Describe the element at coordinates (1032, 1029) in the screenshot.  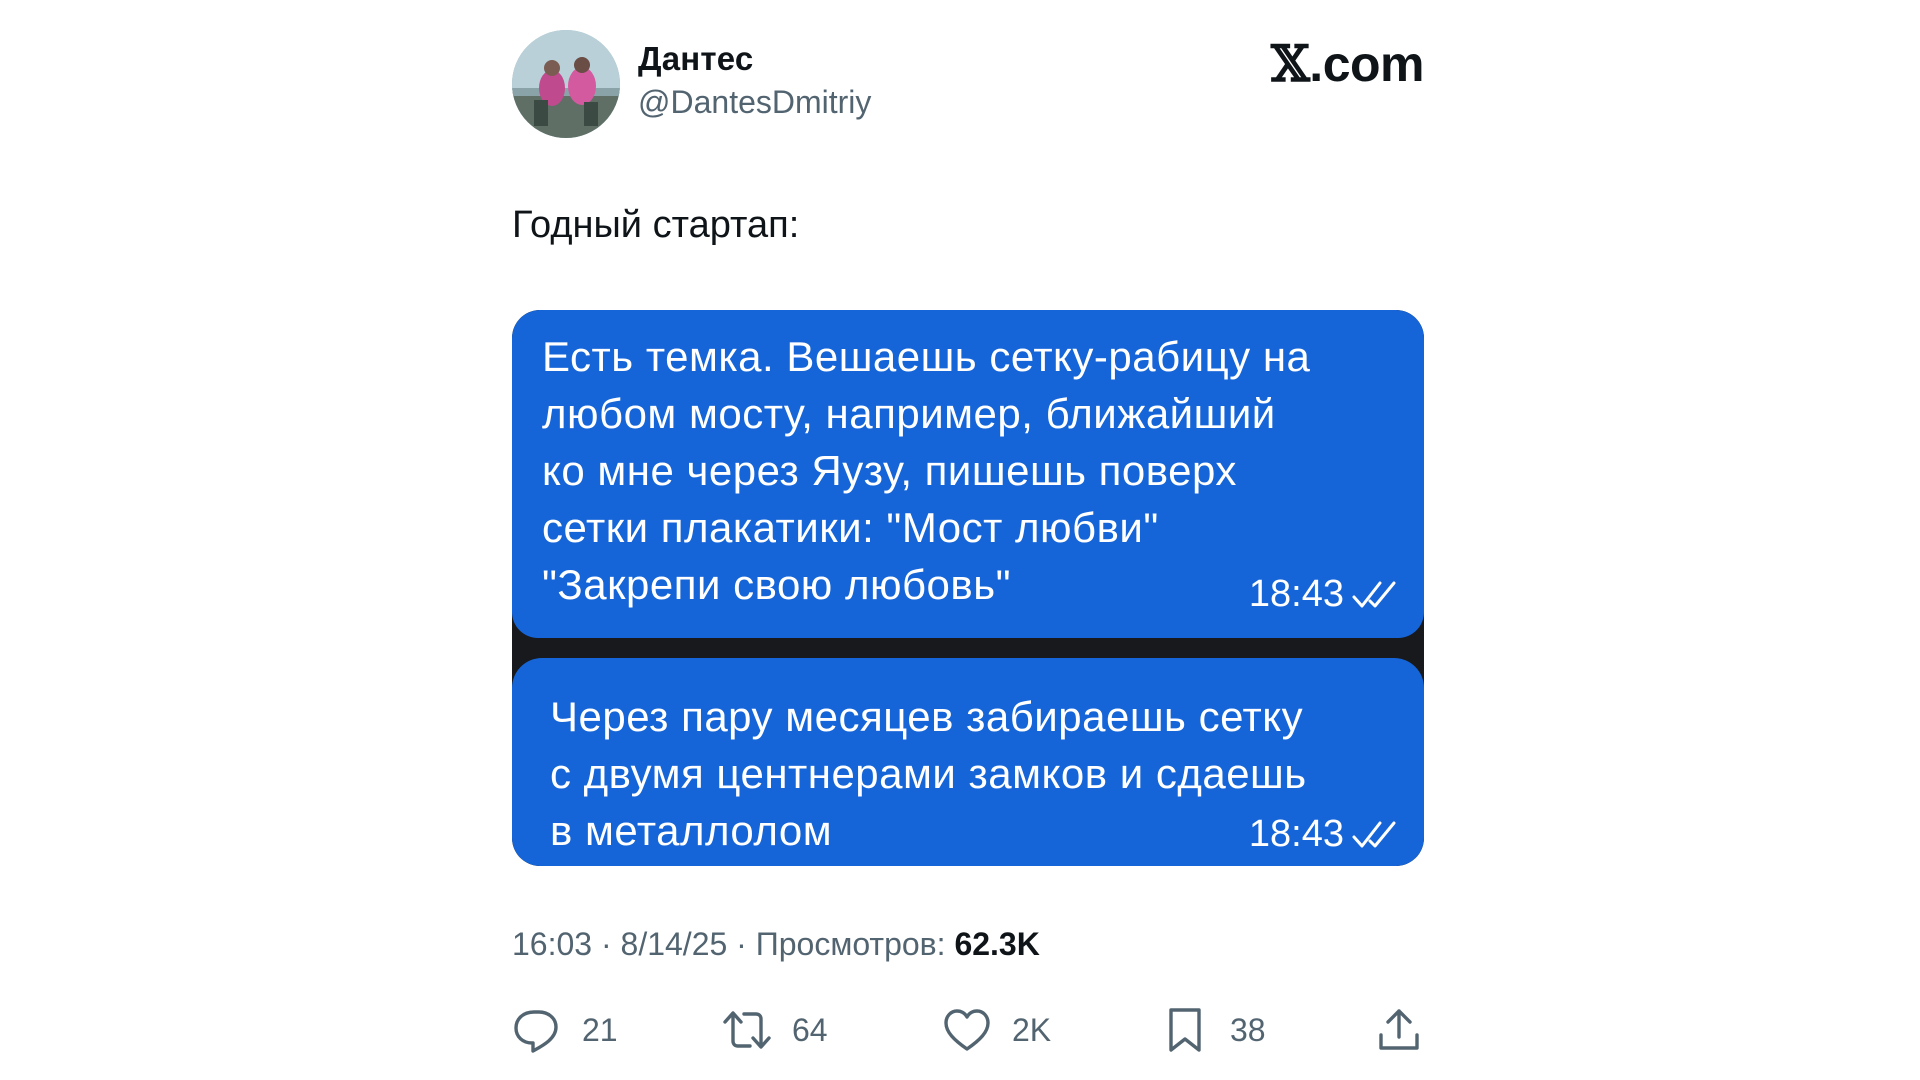
I see `like-count: 2K` at that location.